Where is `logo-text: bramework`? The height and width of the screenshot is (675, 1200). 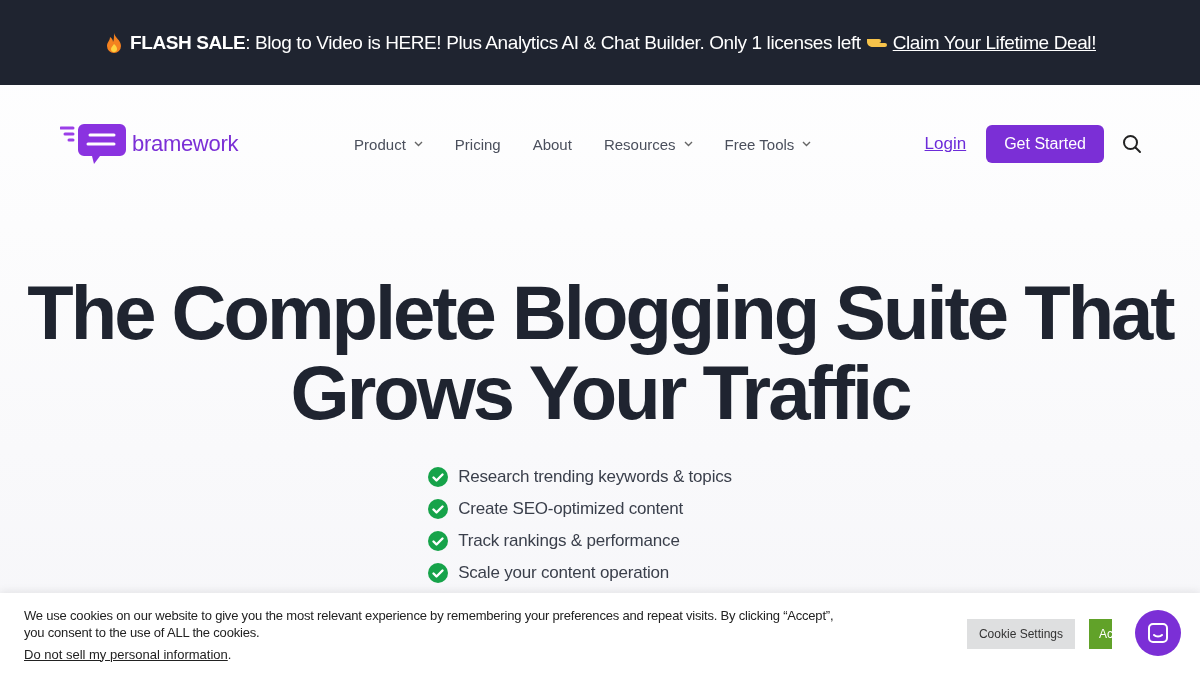 logo-text: bramework is located at coordinates (185, 144).